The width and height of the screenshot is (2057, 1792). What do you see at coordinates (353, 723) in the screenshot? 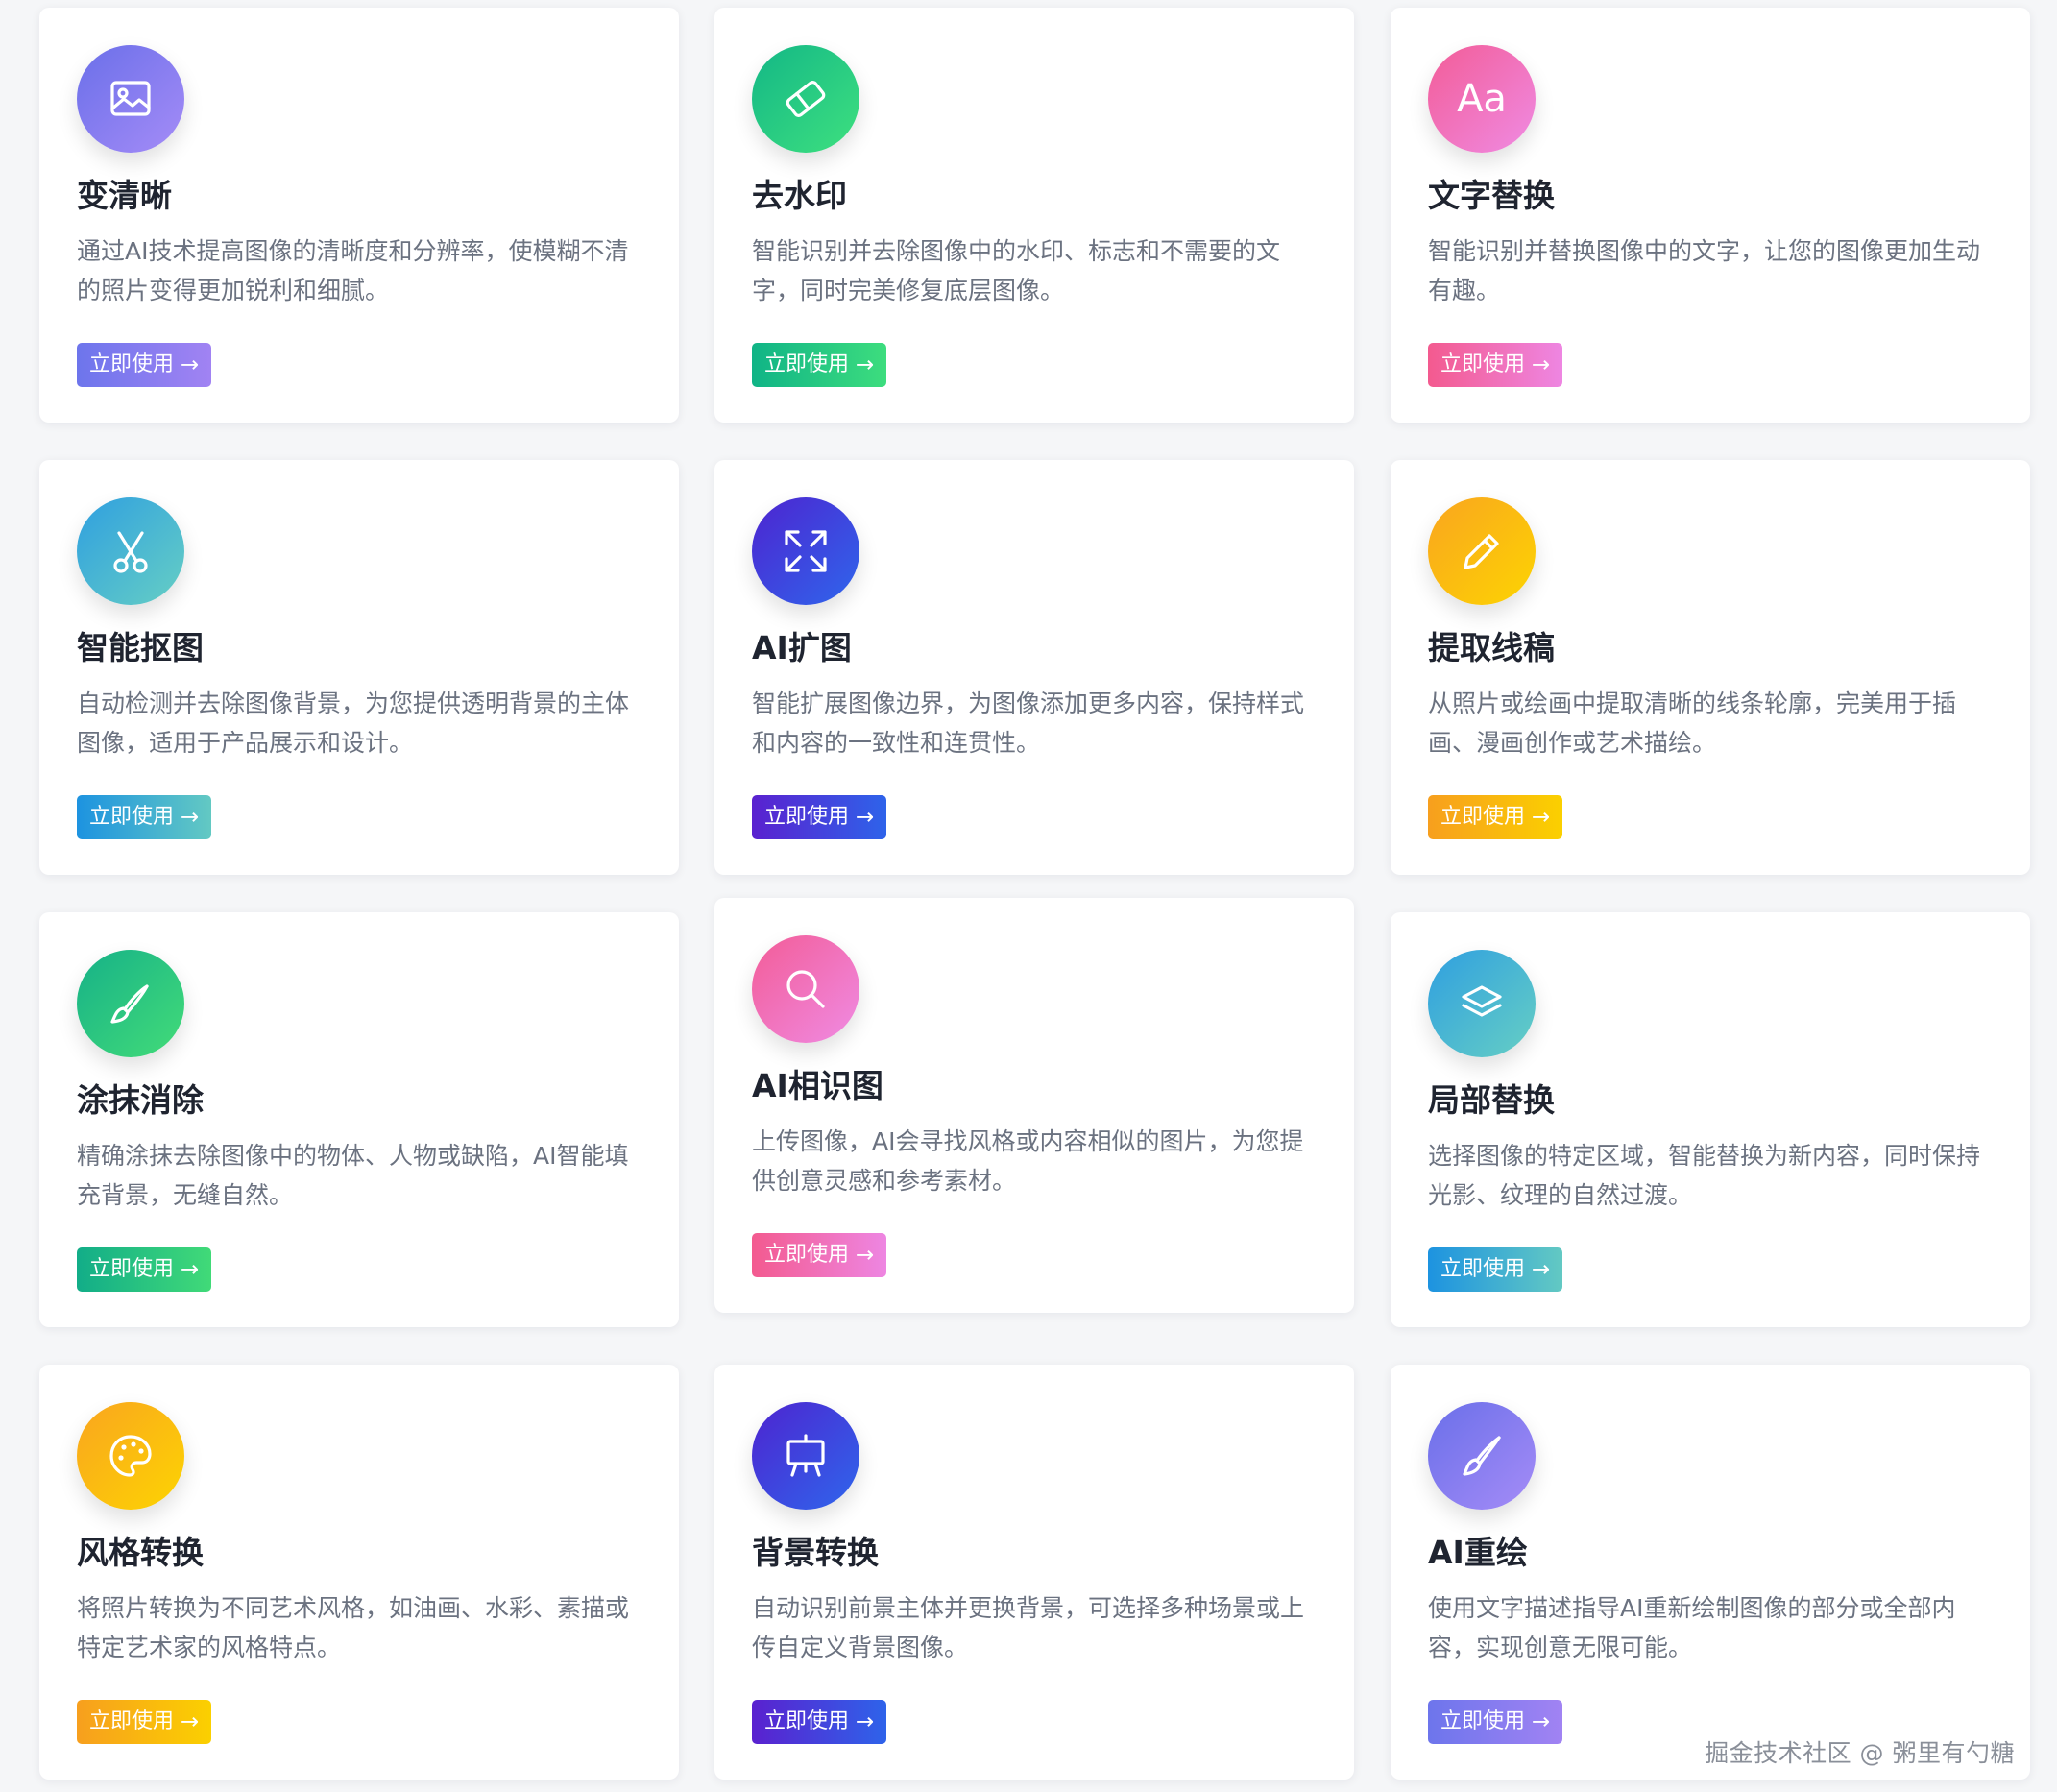
I see `card-description: 自动检测并去除图像背景，为您提供透明背景的主体图像，适用于产品展示和设计。` at bounding box center [353, 723].